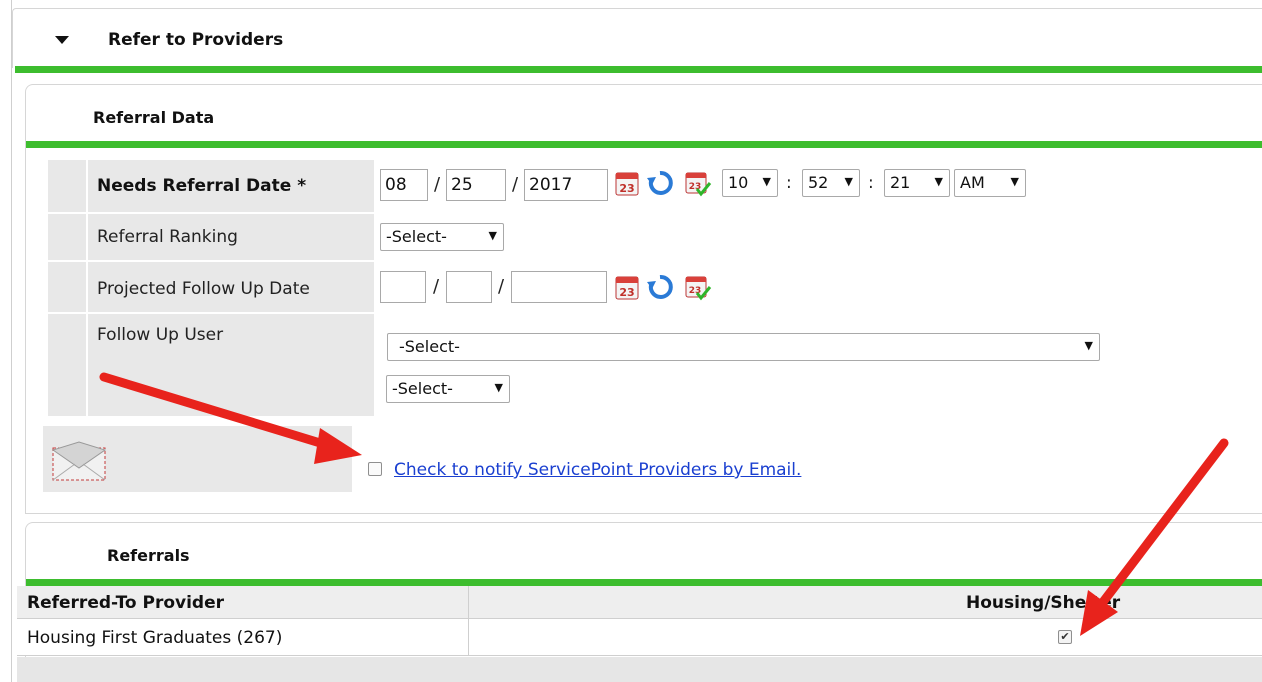  I want to click on follow-up-user-select: -Select- ▼, so click(743, 347).